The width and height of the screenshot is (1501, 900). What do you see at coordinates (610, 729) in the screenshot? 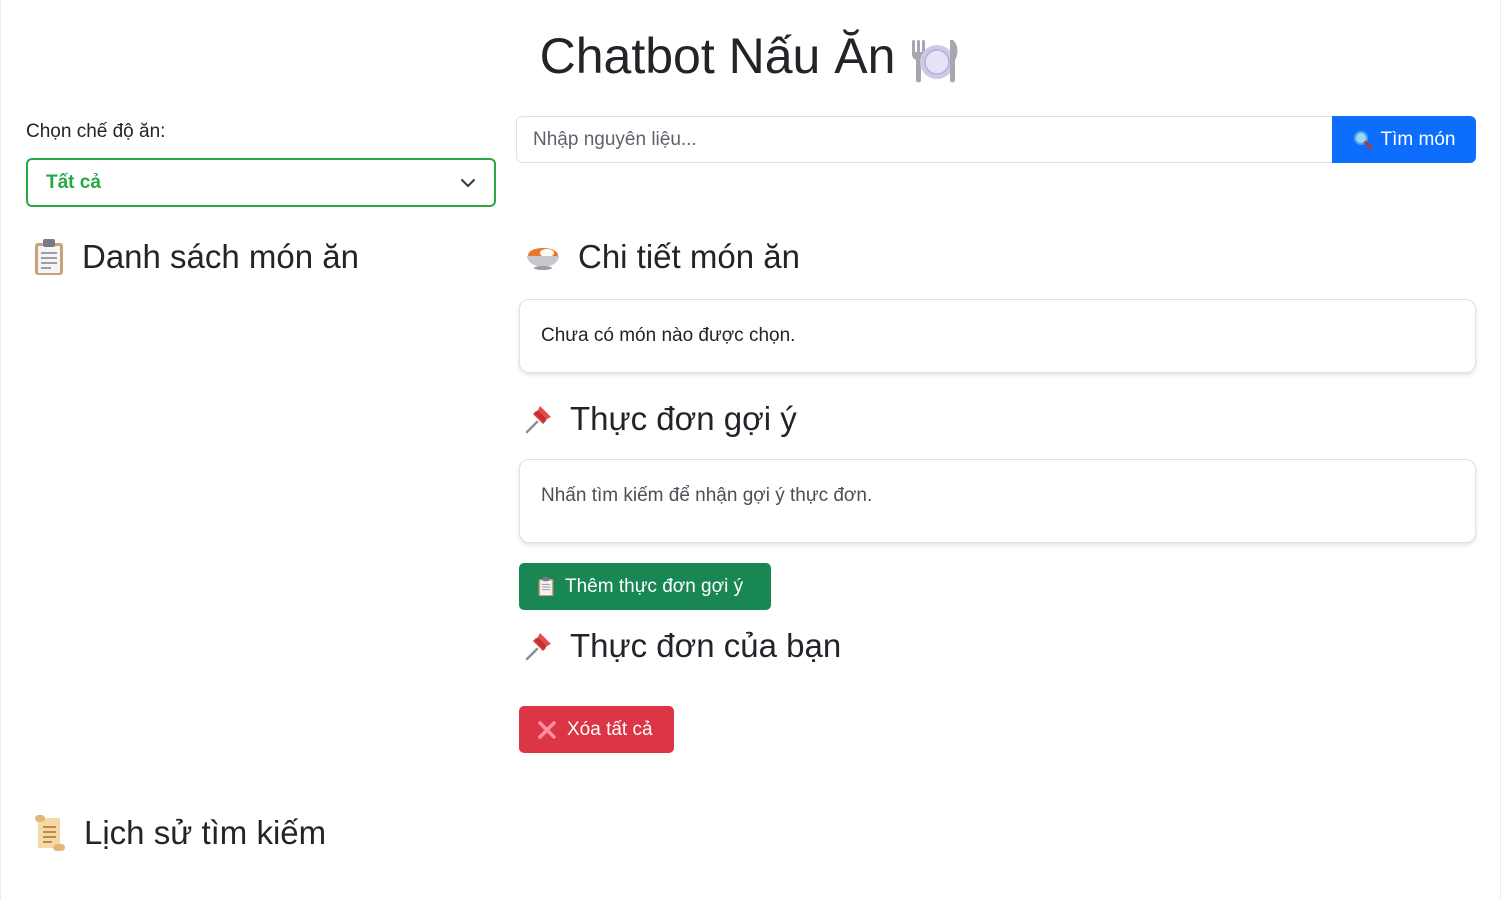
I see `clear-all-label: Xóa tất cả` at bounding box center [610, 729].